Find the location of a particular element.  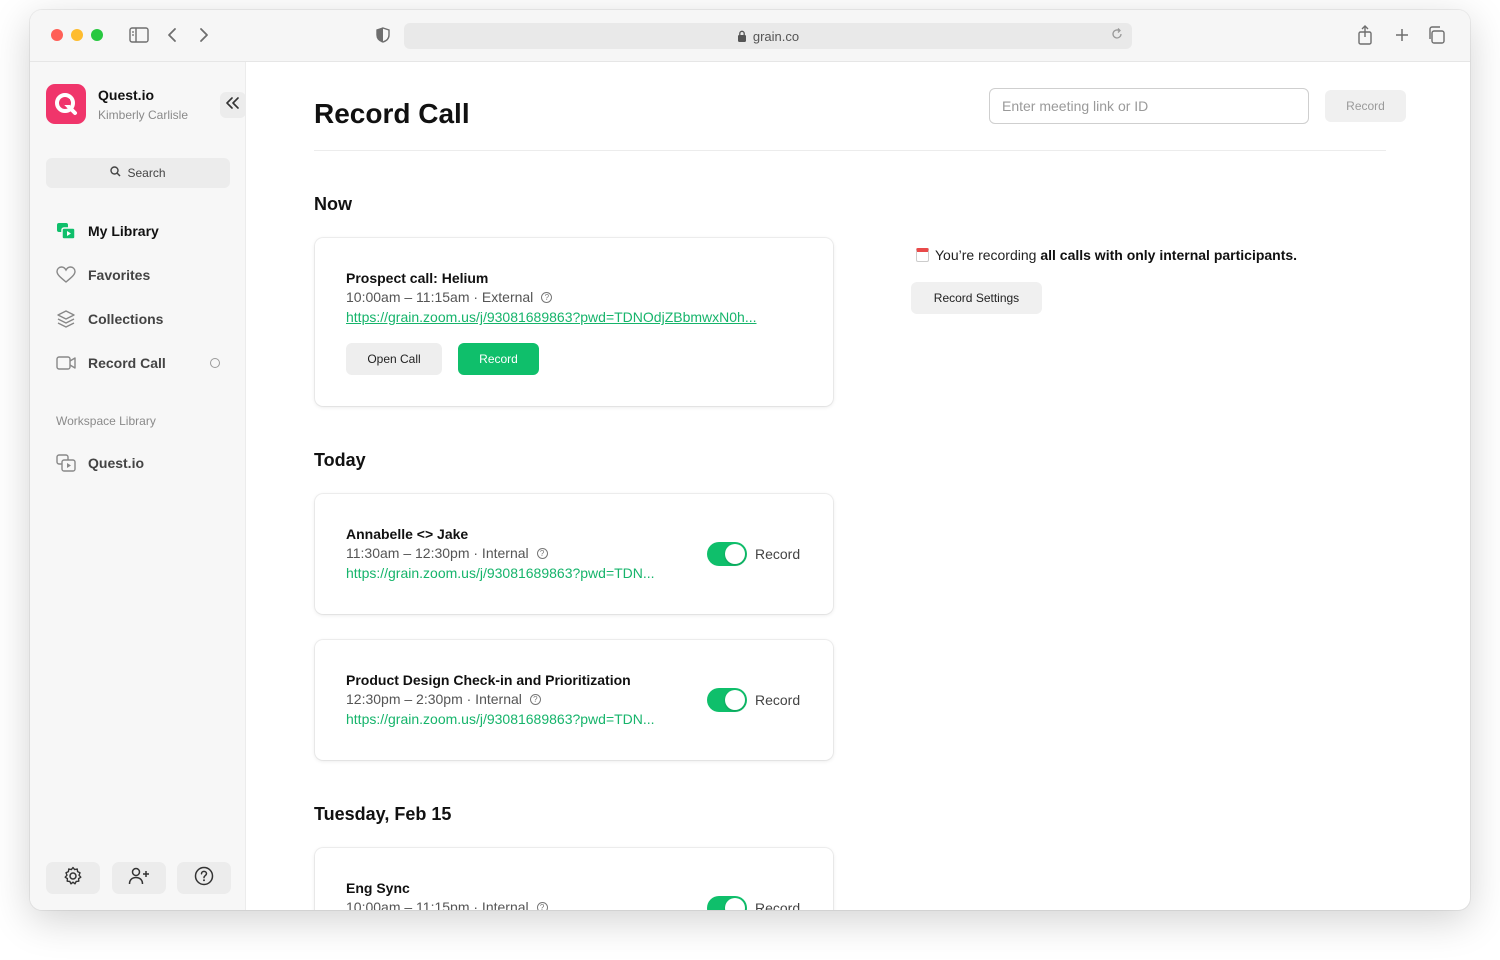

address-bar: grain.co is located at coordinates (768, 36).